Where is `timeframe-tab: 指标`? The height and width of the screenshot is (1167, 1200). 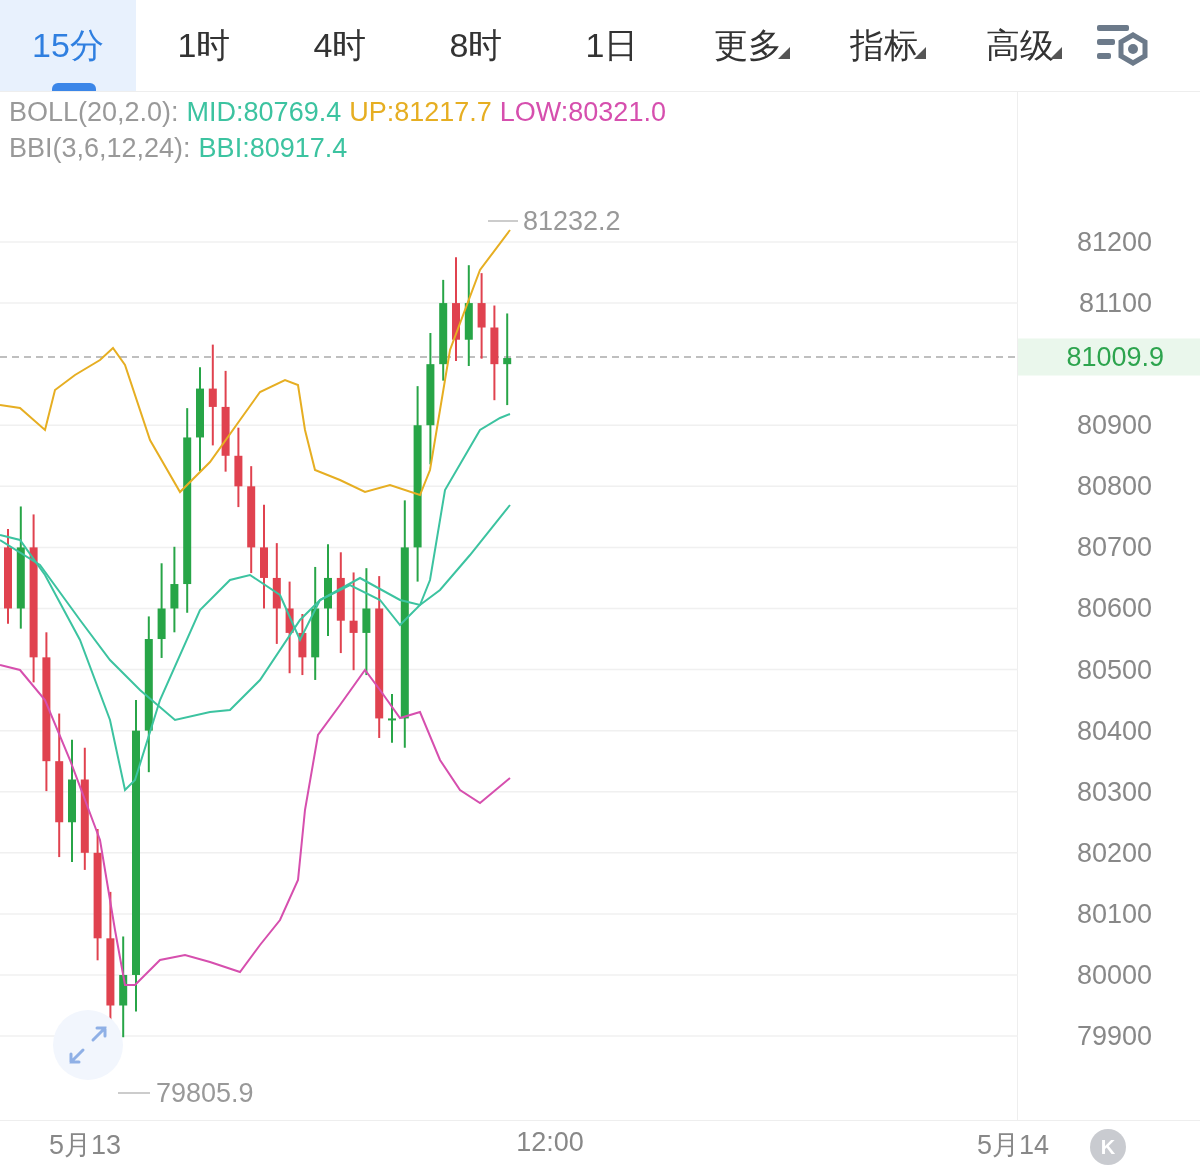
timeframe-tab: 指标 is located at coordinates (884, 45).